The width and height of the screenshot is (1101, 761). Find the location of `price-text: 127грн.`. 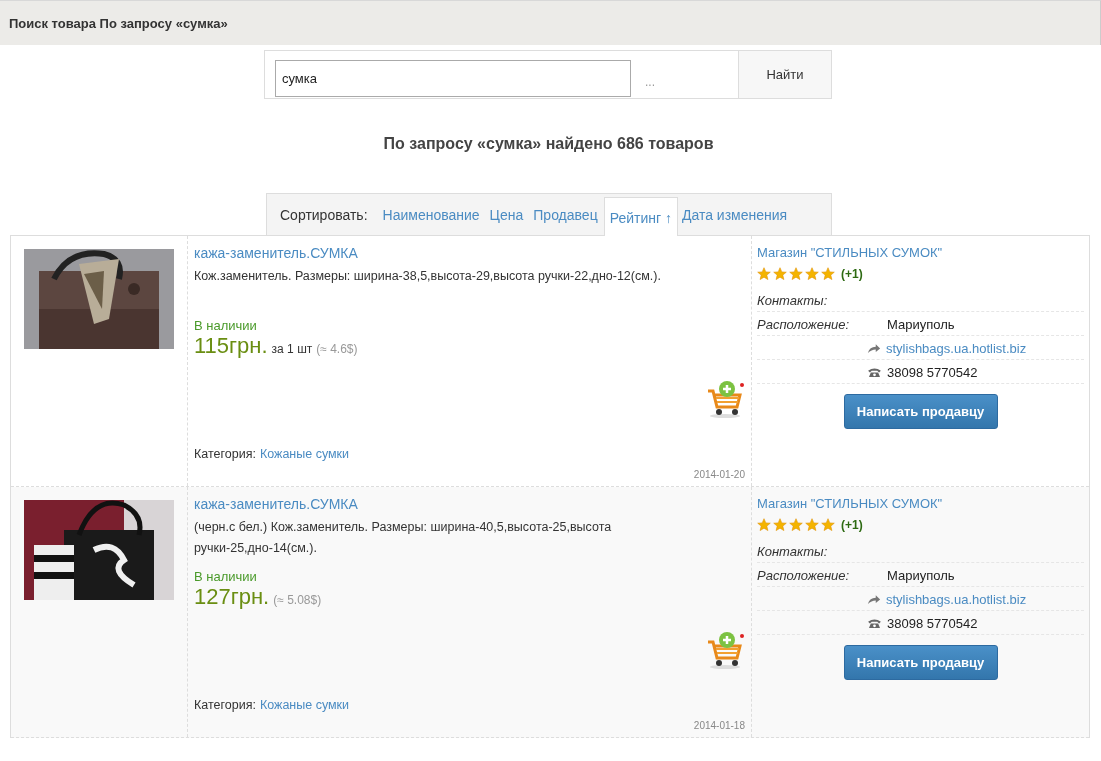

price-text: 127грн. is located at coordinates (232, 597).